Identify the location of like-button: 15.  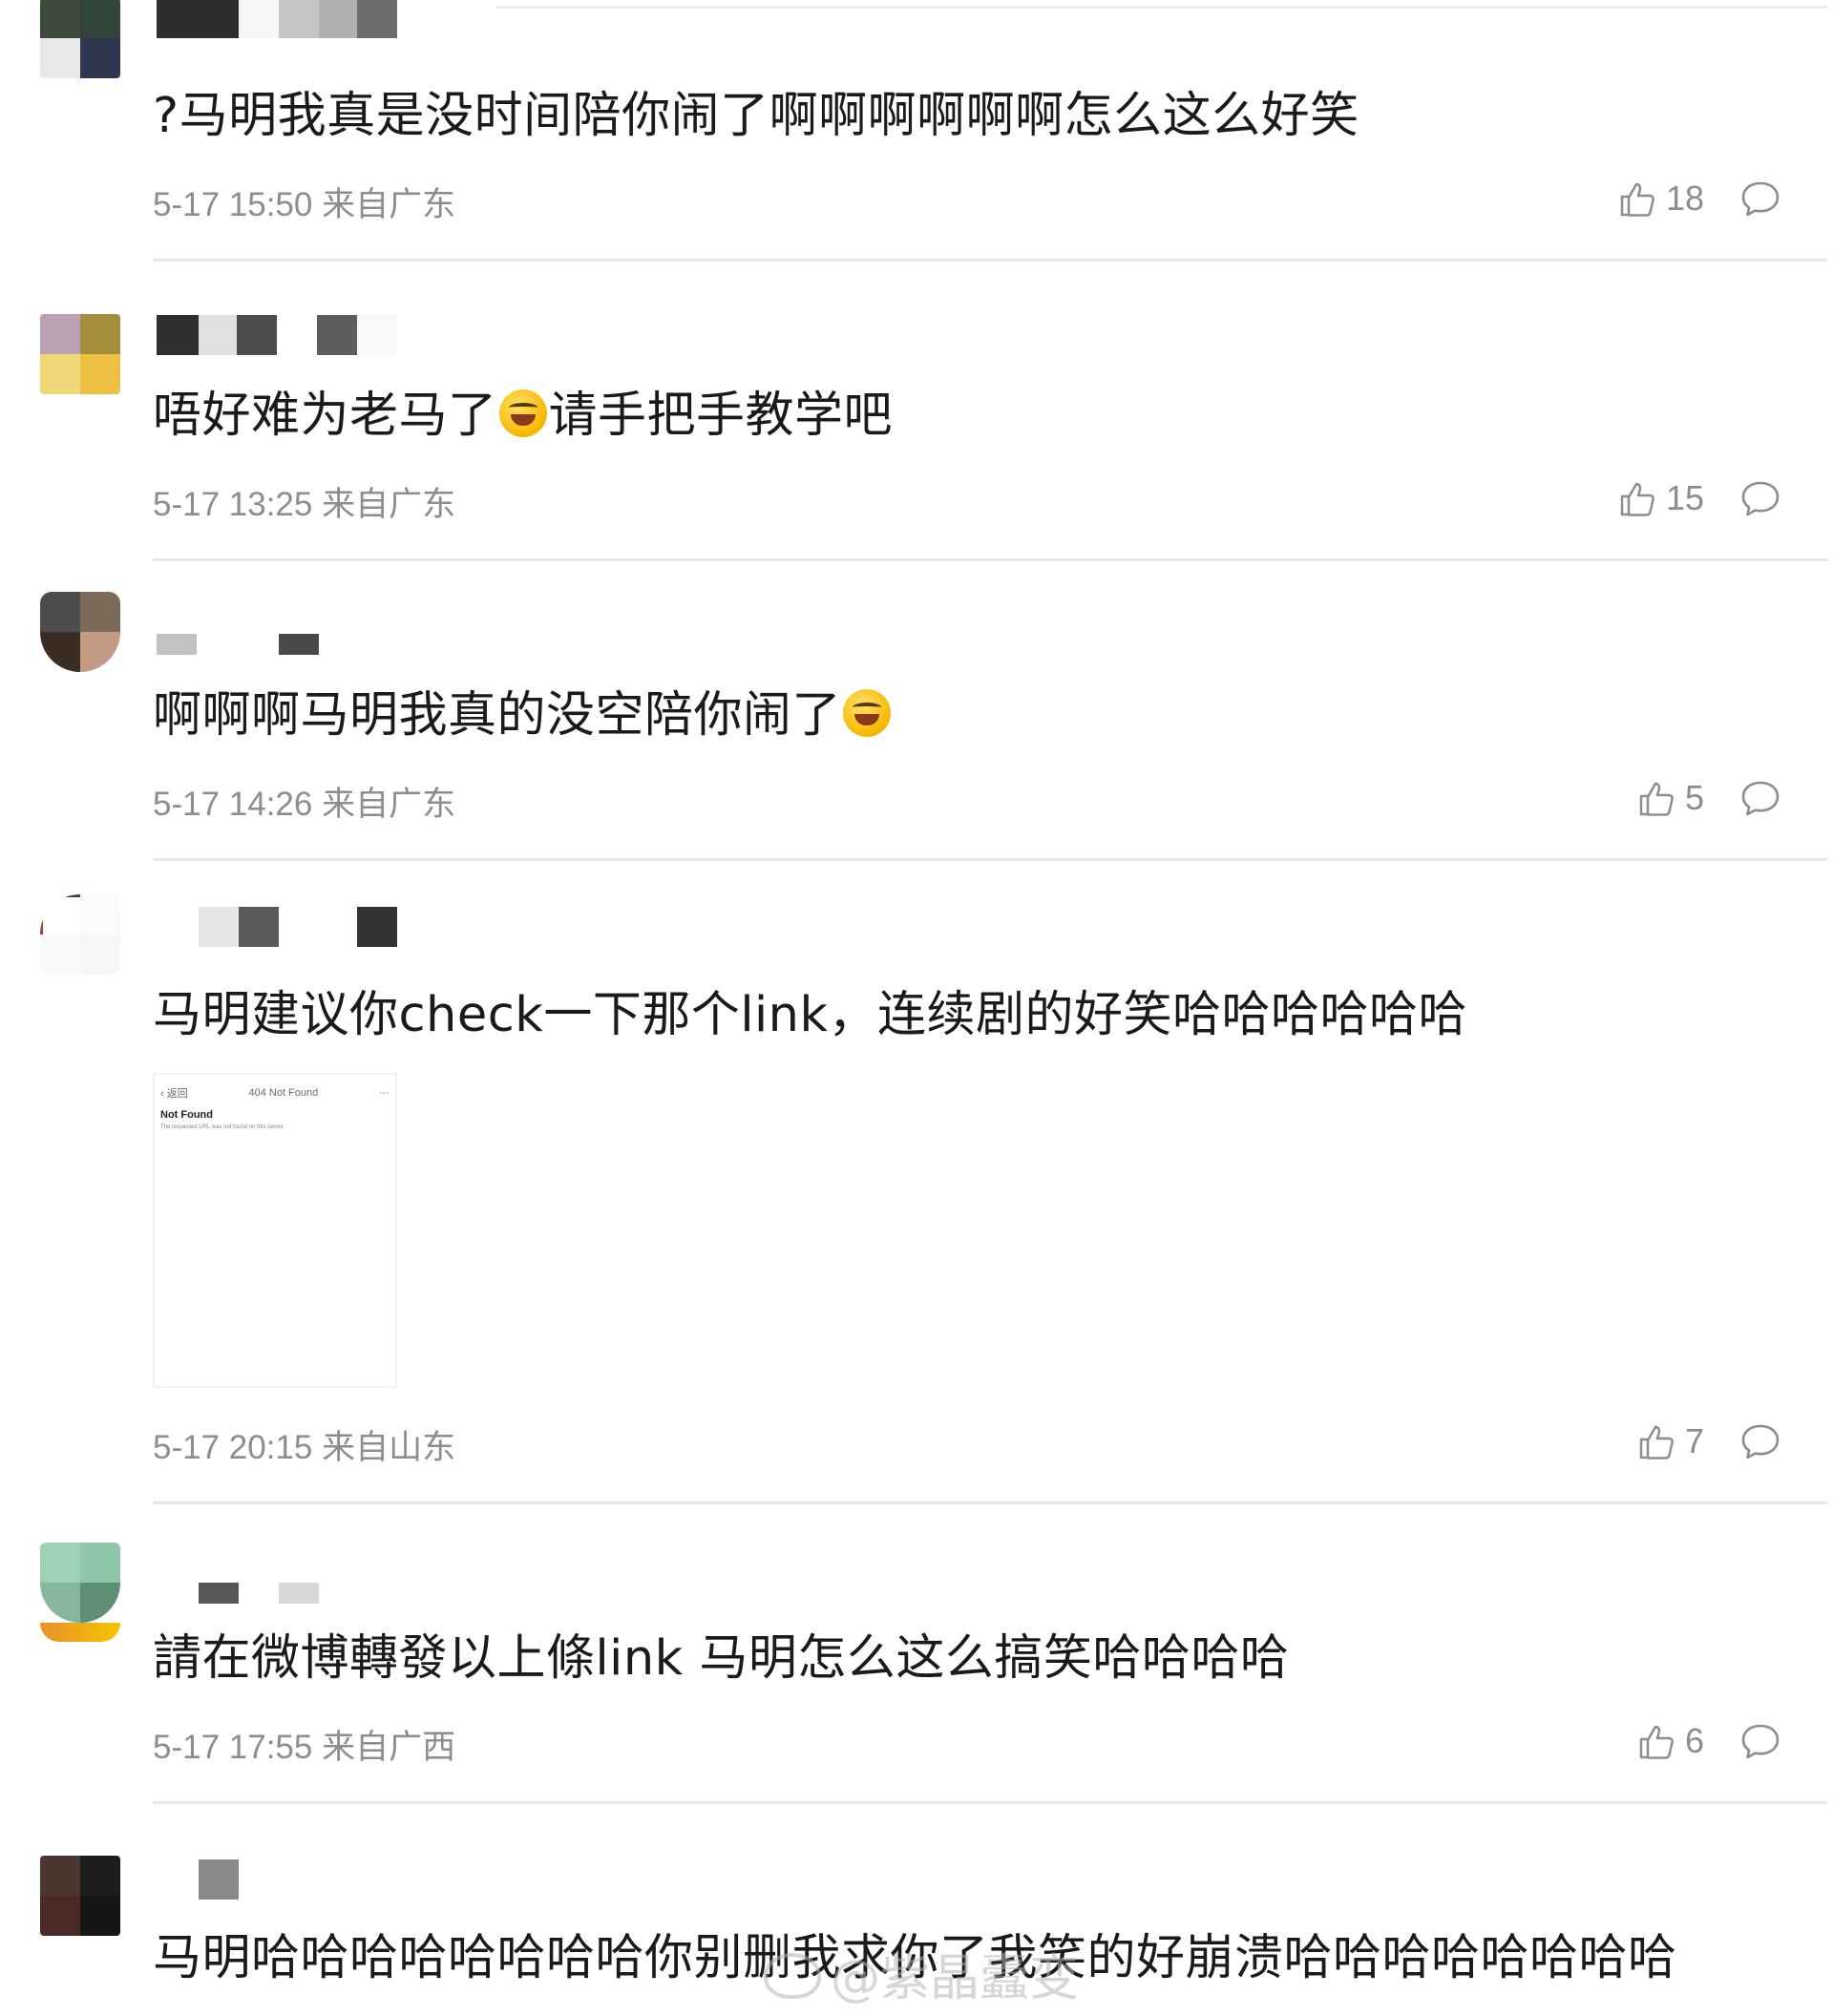
(1661, 498).